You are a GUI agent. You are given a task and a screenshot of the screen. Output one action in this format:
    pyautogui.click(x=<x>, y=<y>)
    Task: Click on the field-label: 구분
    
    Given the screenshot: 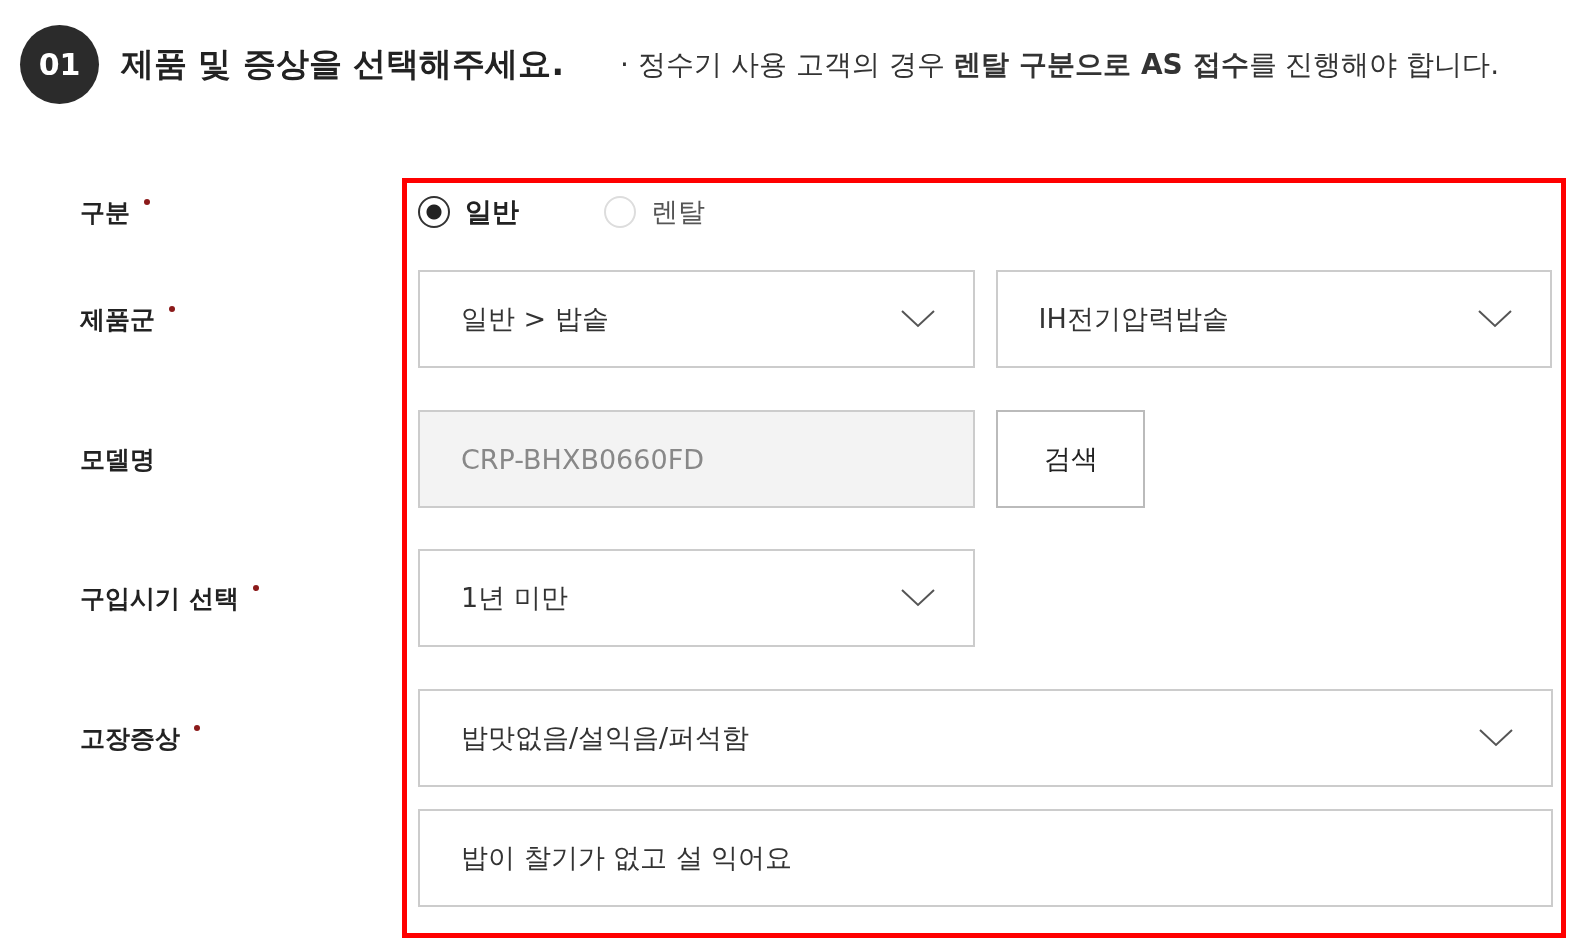 What is the action you would take?
    pyautogui.click(x=105, y=212)
    